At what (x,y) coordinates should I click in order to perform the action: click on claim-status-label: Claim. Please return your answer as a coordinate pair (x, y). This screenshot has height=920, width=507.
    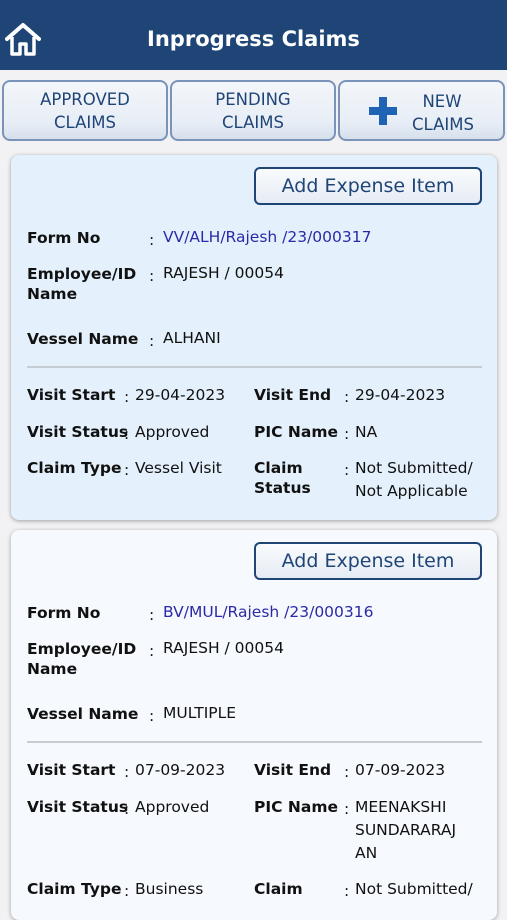
    Looking at the image, I should click on (278, 889).